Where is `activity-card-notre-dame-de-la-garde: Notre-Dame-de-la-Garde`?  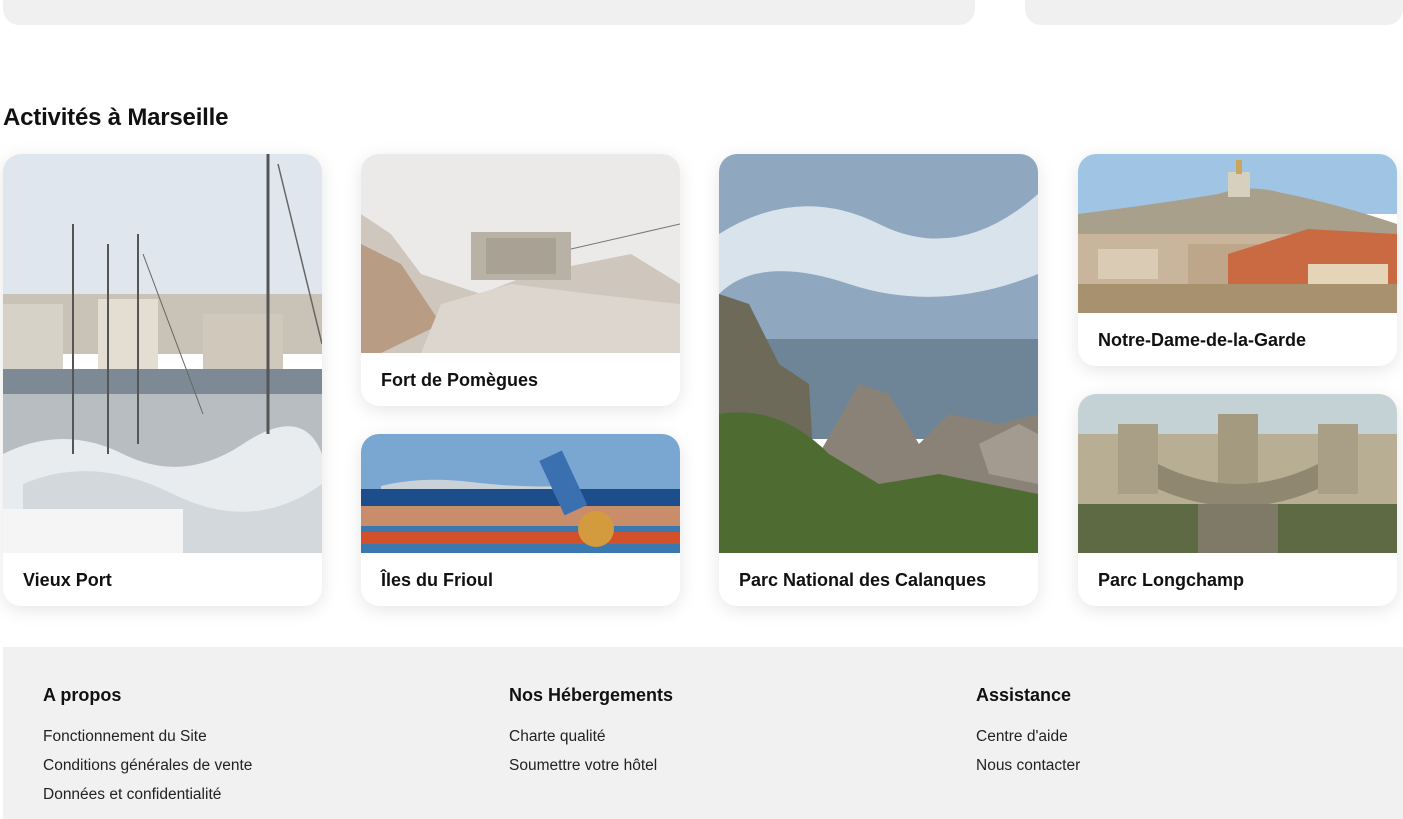 activity-card-notre-dame-de-la-garde: Notre-Dame-de-la-Garde is located at coordinates (1237, 260).